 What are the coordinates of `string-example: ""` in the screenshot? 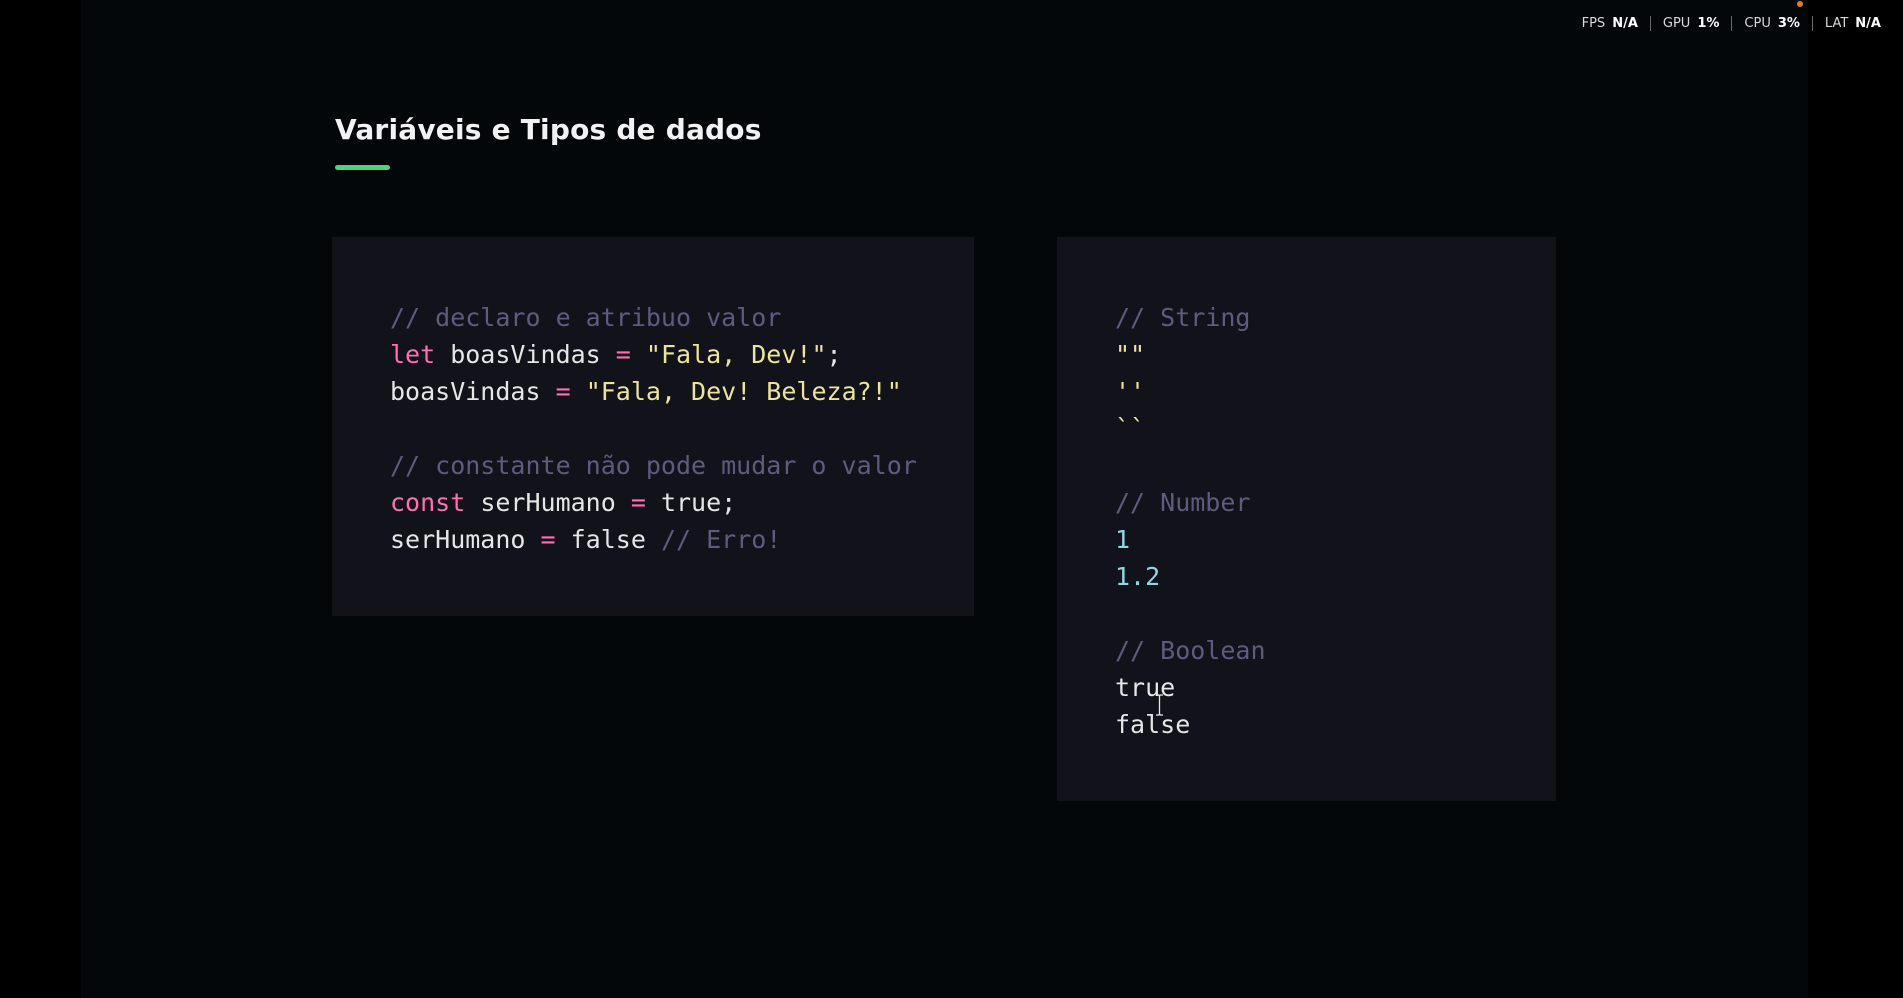 It's located at (1130, 354).